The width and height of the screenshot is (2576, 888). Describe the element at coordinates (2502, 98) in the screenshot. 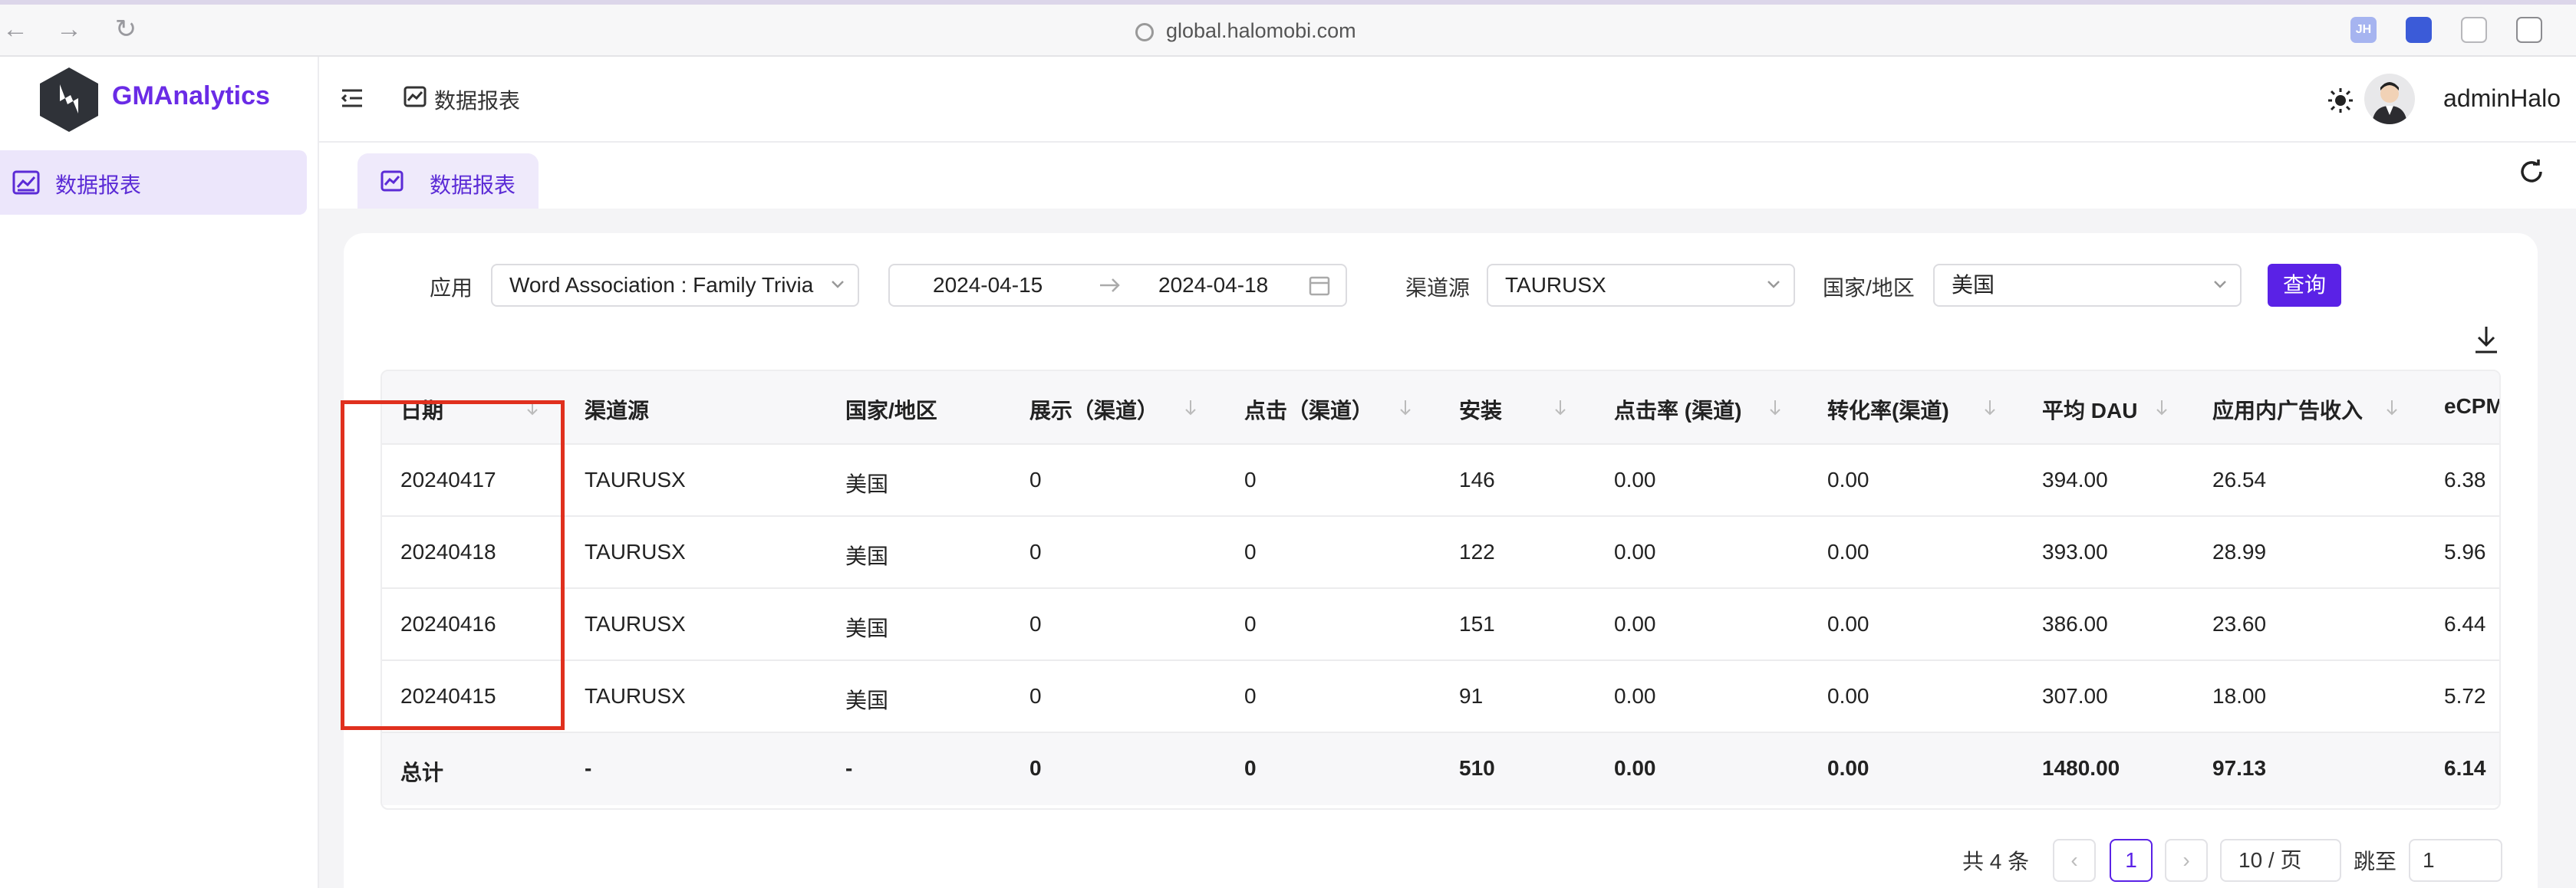

I see `username: adminHalo` at that location.